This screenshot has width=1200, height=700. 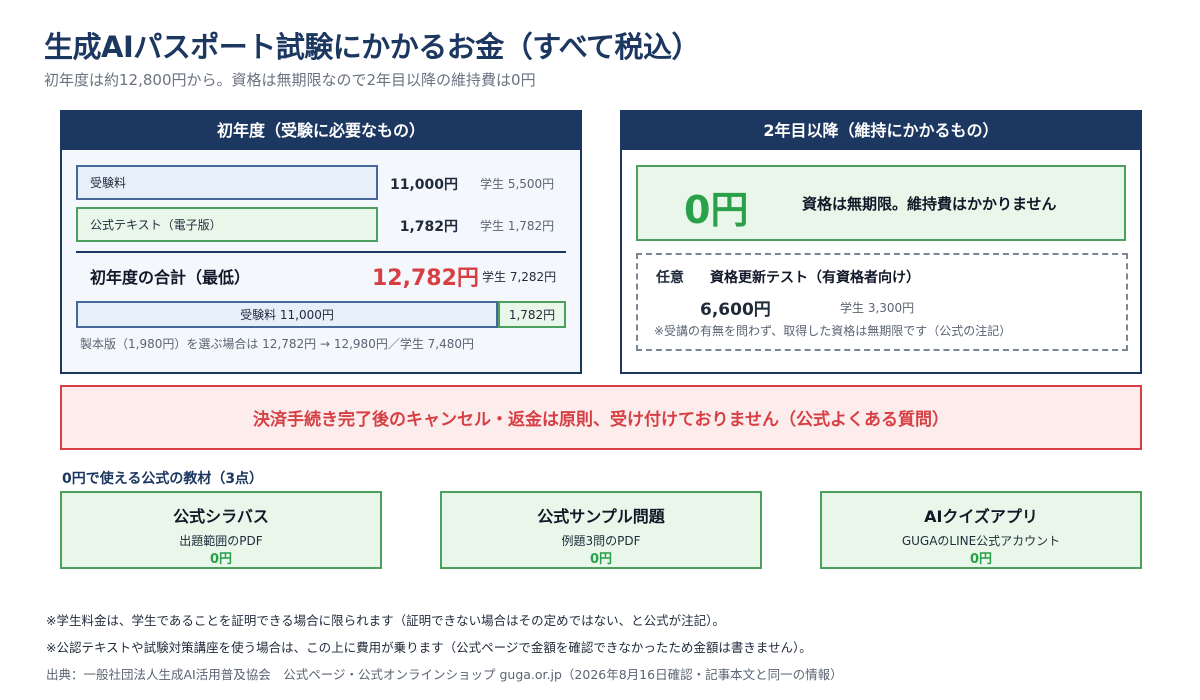 I want to click on material-desc: 出題範囲のPDF, so click(x=221, y=541).